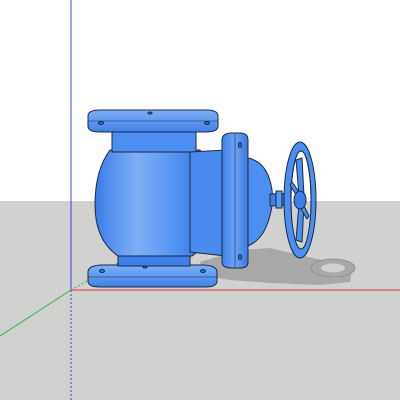 Image resolution: width=400 pixels, height=400 pixels. Describe the element at coordinates (203, 271) in the screenshot. I see `bottom-flange-bolt-right` at that location.